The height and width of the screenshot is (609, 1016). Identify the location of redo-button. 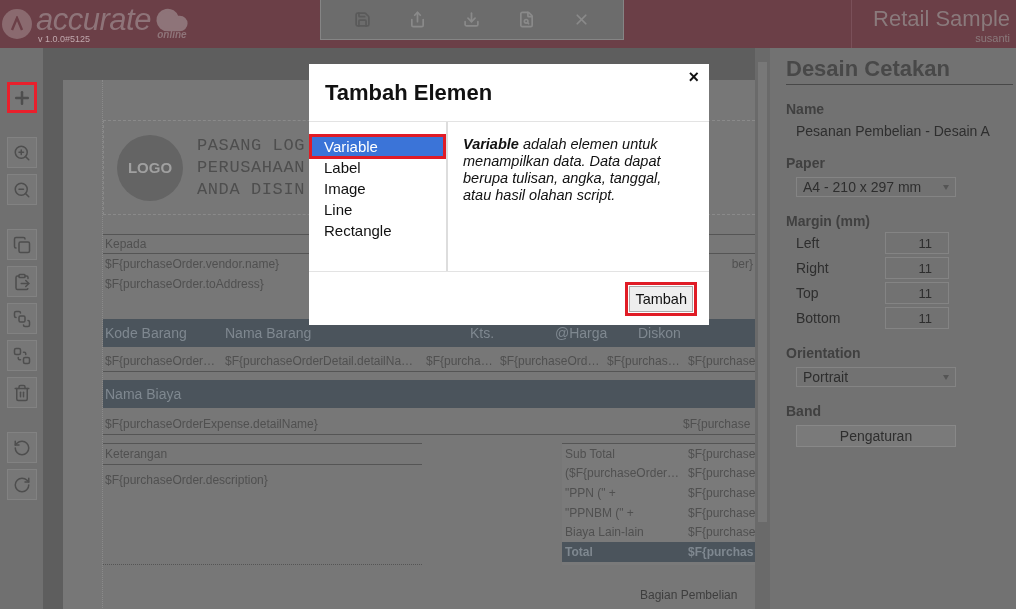
(21, 484).